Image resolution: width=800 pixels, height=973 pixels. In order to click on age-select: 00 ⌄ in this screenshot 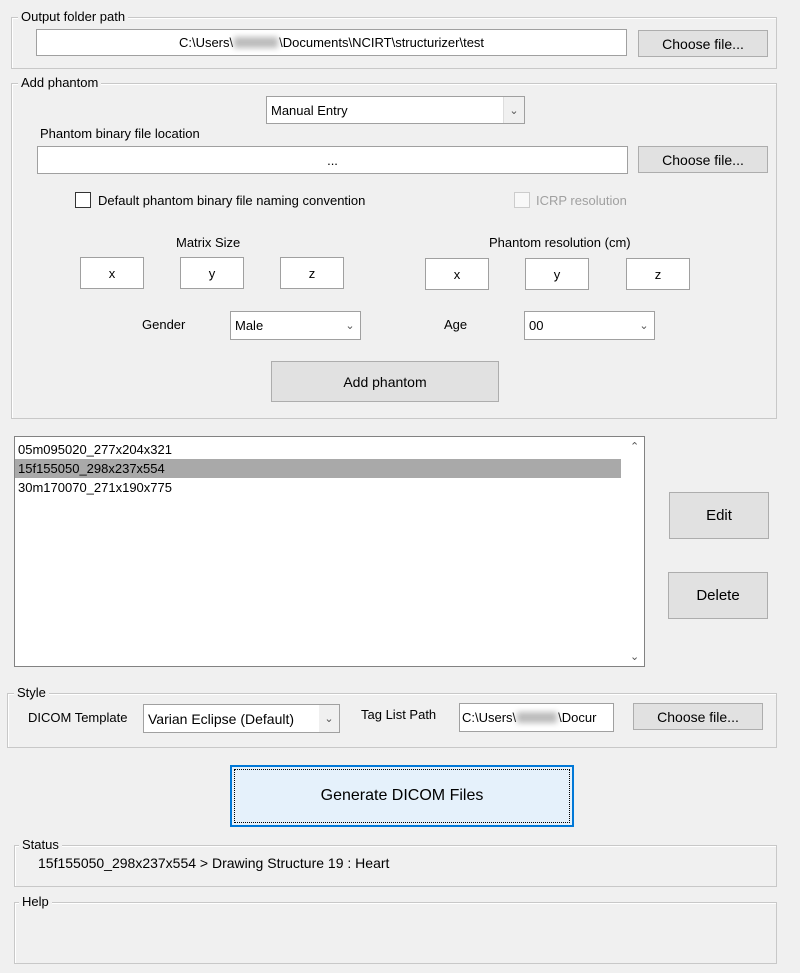, I will do `click(589, 325)`.